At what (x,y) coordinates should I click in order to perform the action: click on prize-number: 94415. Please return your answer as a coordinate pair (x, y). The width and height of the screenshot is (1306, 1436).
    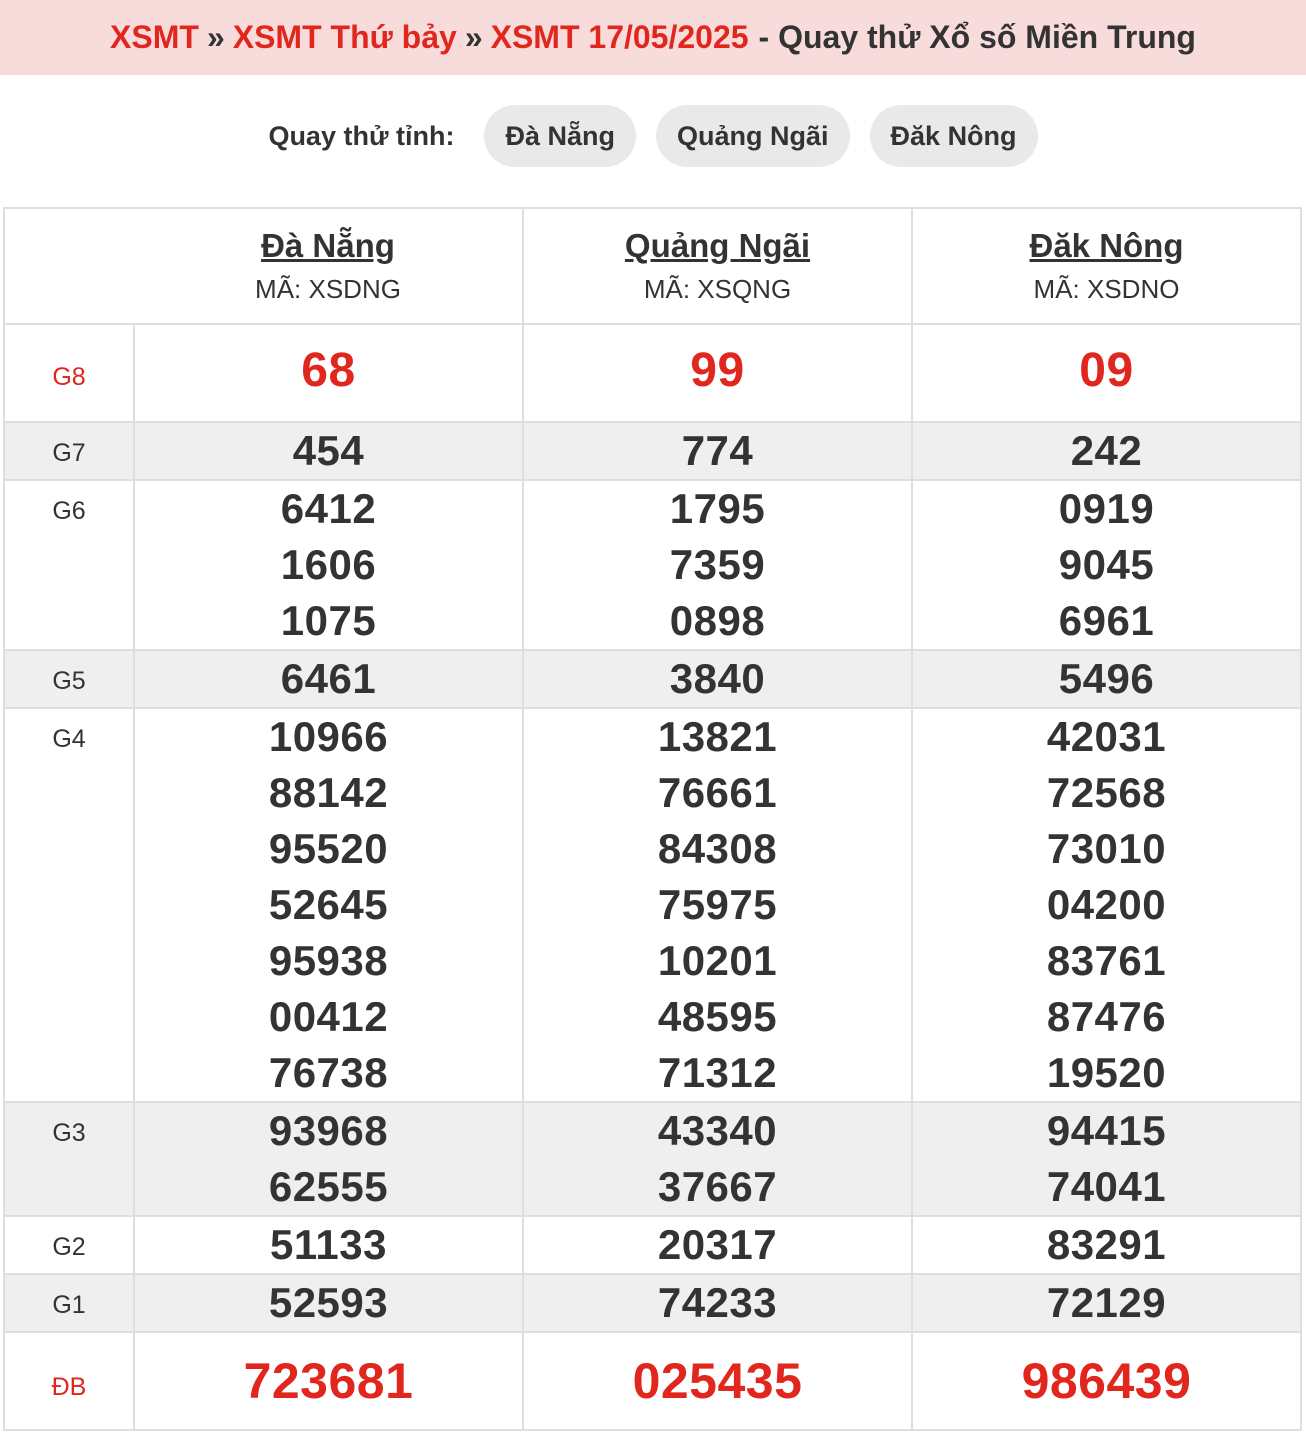
    Looking at the image, I should click on (1106, 1130).